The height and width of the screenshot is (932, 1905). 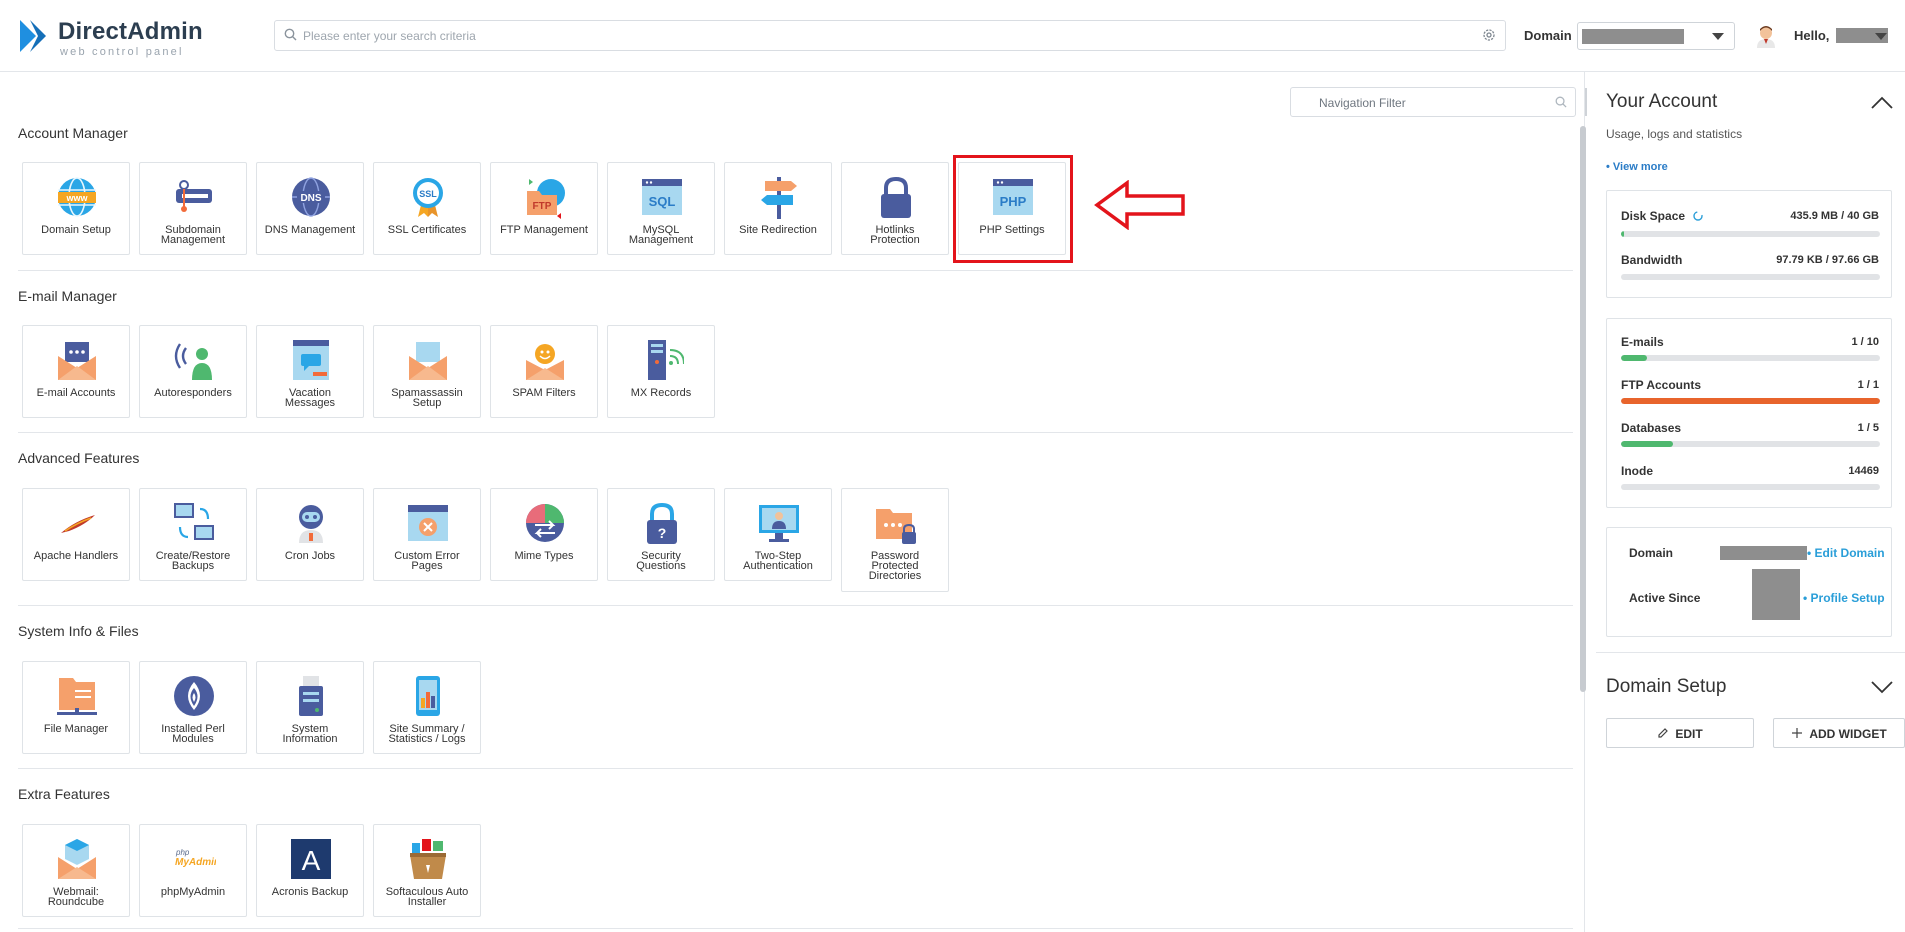 I want to click on disk-space-label: Disk Space, so click(x=1662, y=216).